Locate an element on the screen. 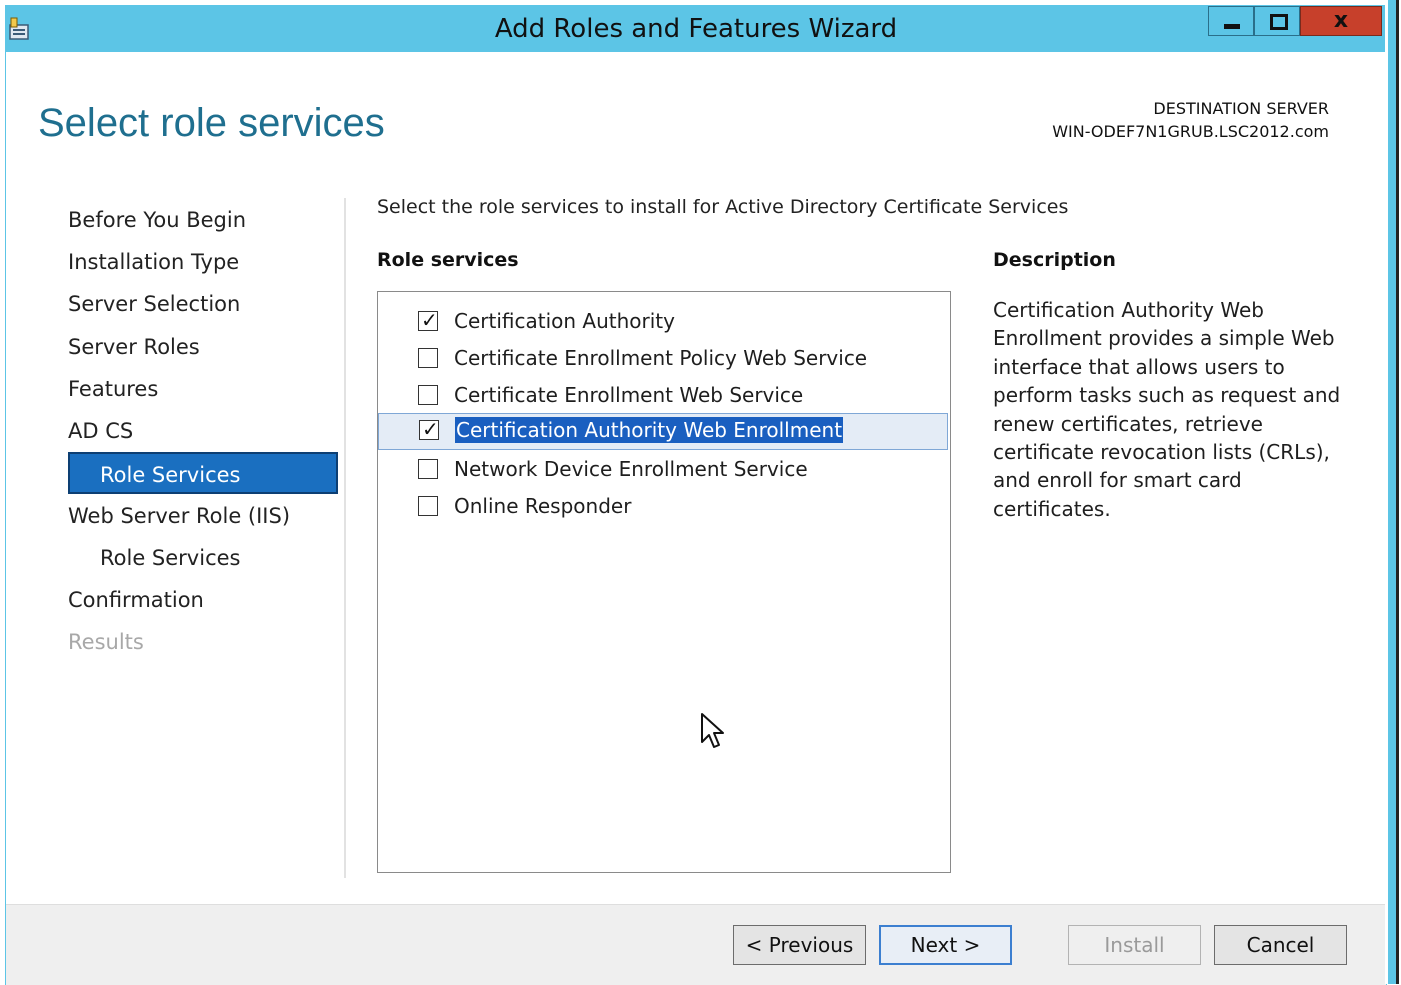 This screenshot has width=1401, height=985. minimize-button is located at coordinates (1231, 21).